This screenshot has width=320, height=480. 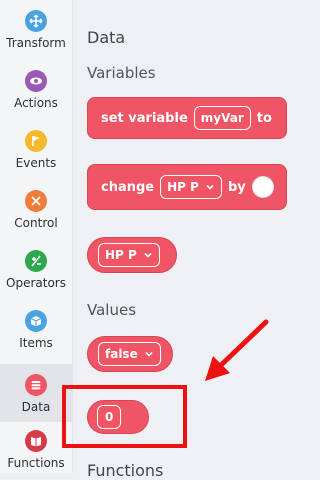 I want to click on category-actions: Actions, so click(x=36, y=89).